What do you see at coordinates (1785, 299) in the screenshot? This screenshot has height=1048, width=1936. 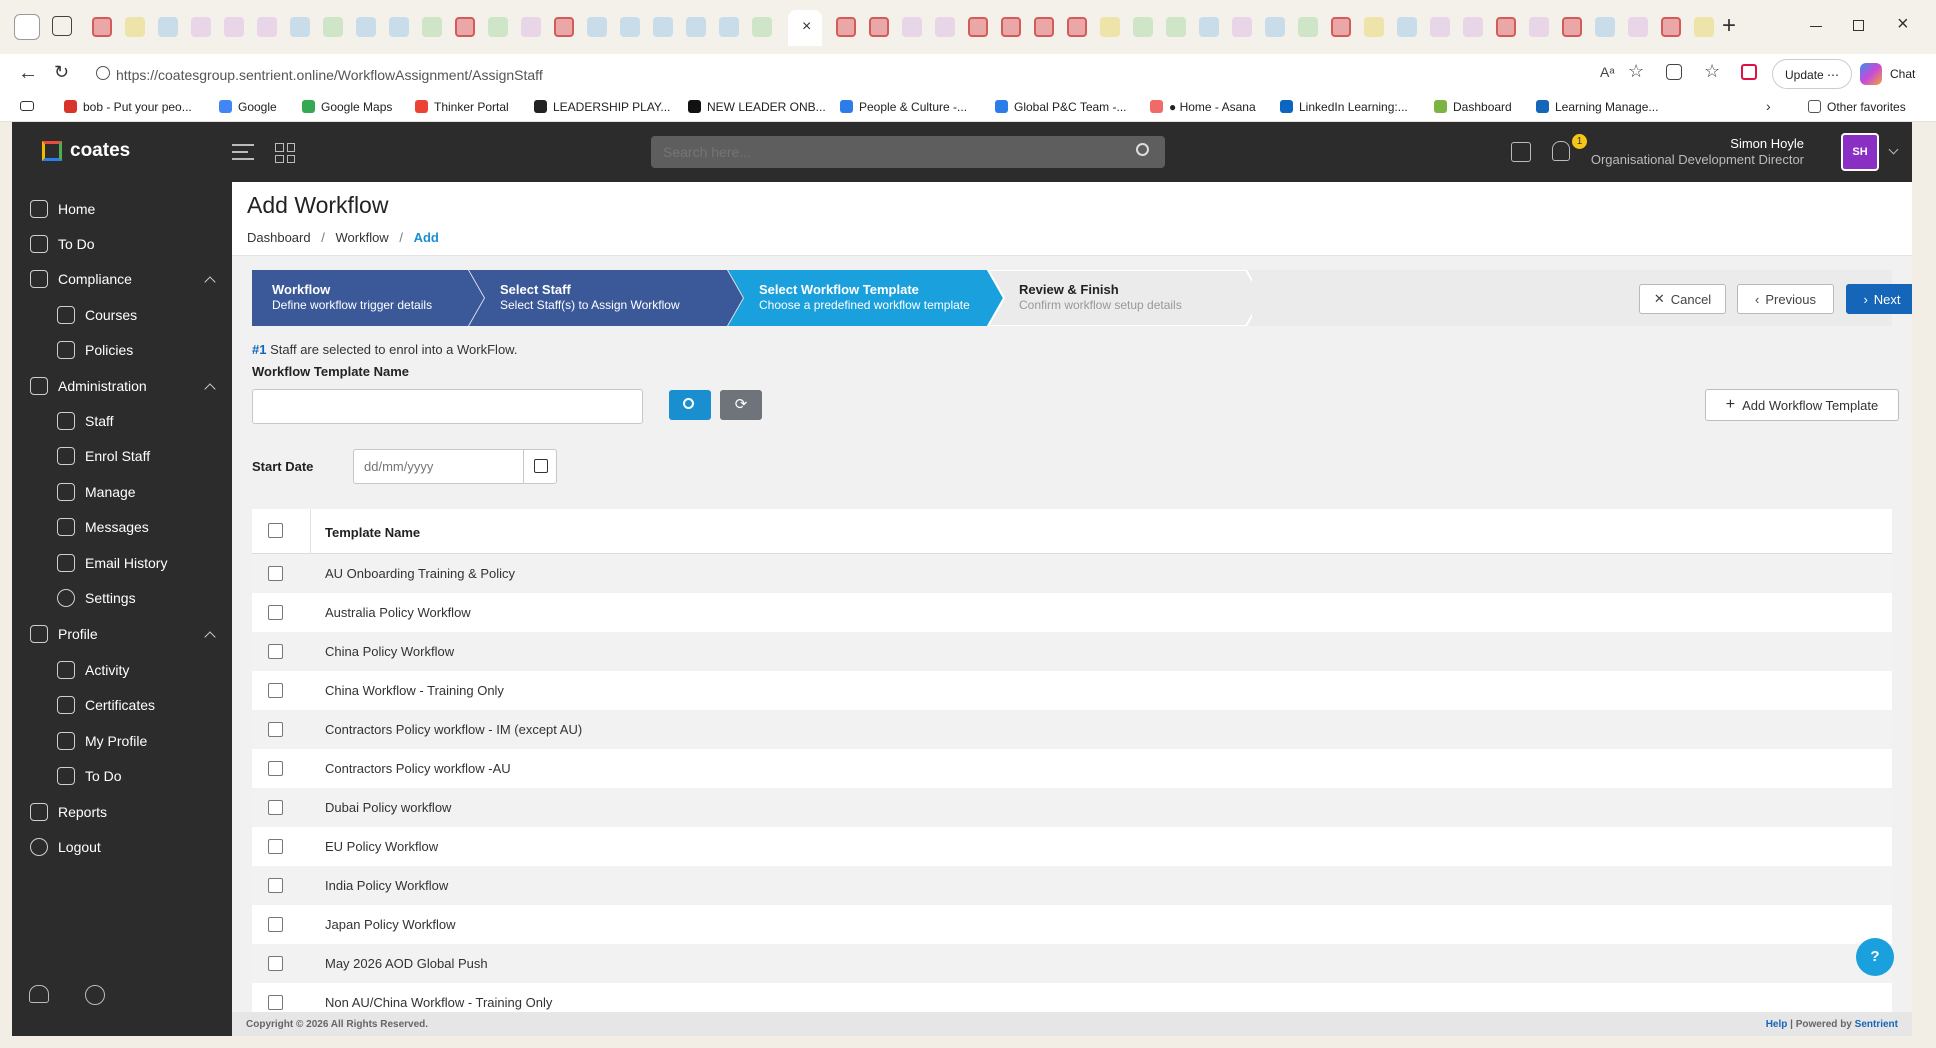 I see `previous-button: ‹ Previous` at bounding box center [1785, 299].